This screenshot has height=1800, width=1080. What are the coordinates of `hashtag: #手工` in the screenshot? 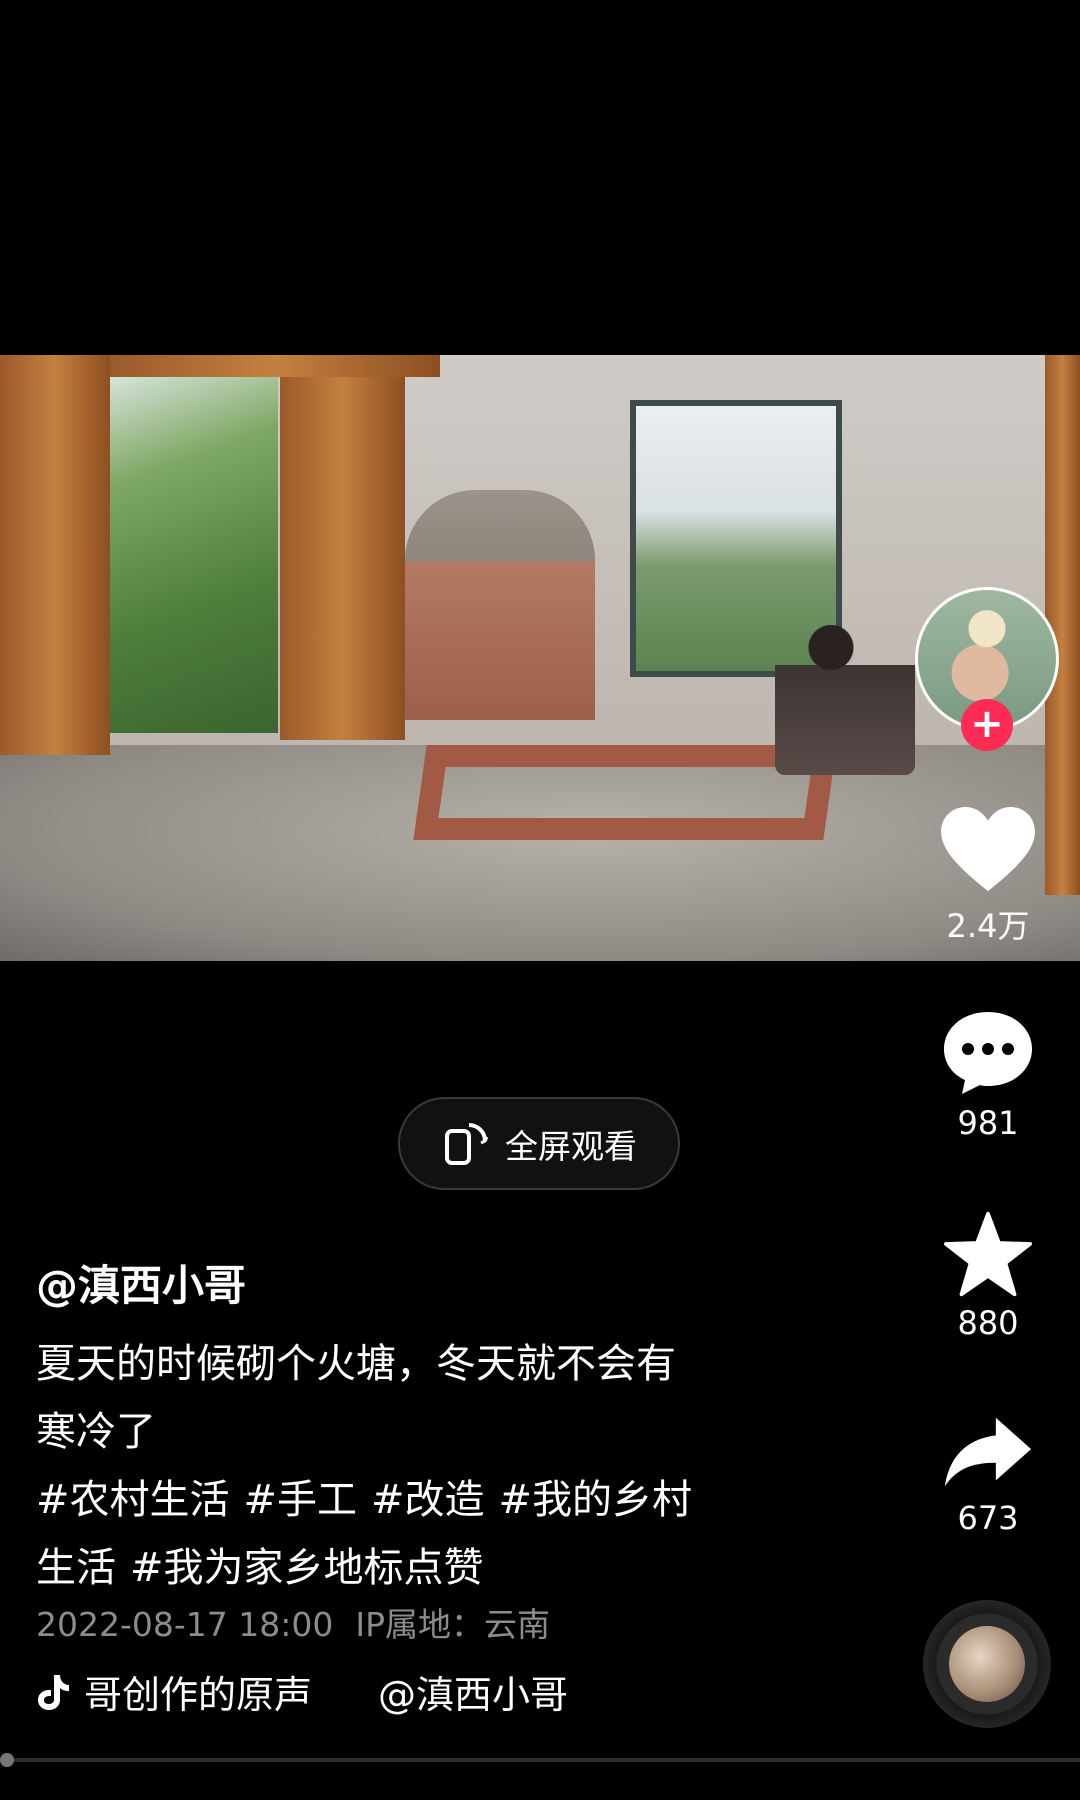 It's located at (301, 1500).